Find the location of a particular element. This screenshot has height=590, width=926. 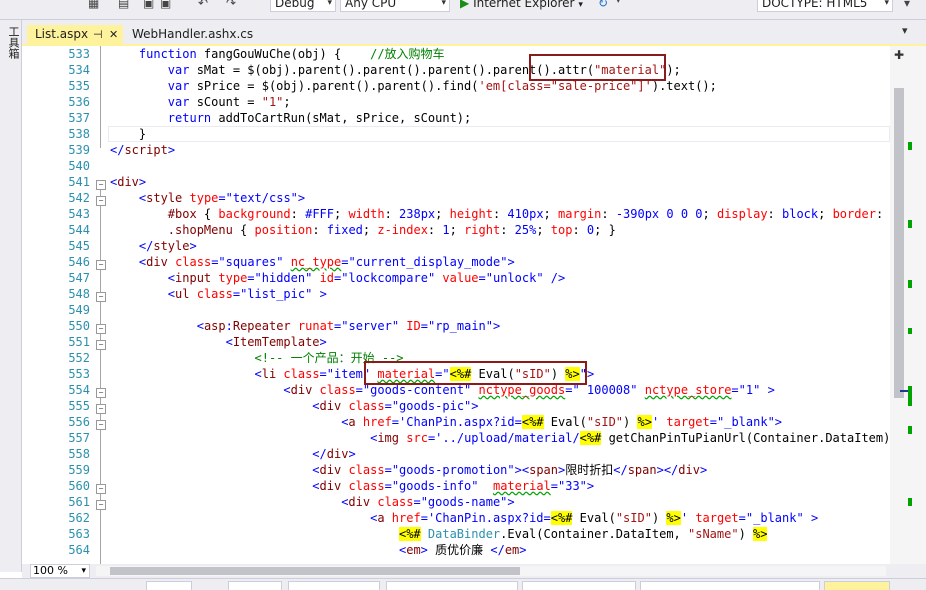

tab-list-dropdown-icon: ▾ is located at coordinates (905, 30).